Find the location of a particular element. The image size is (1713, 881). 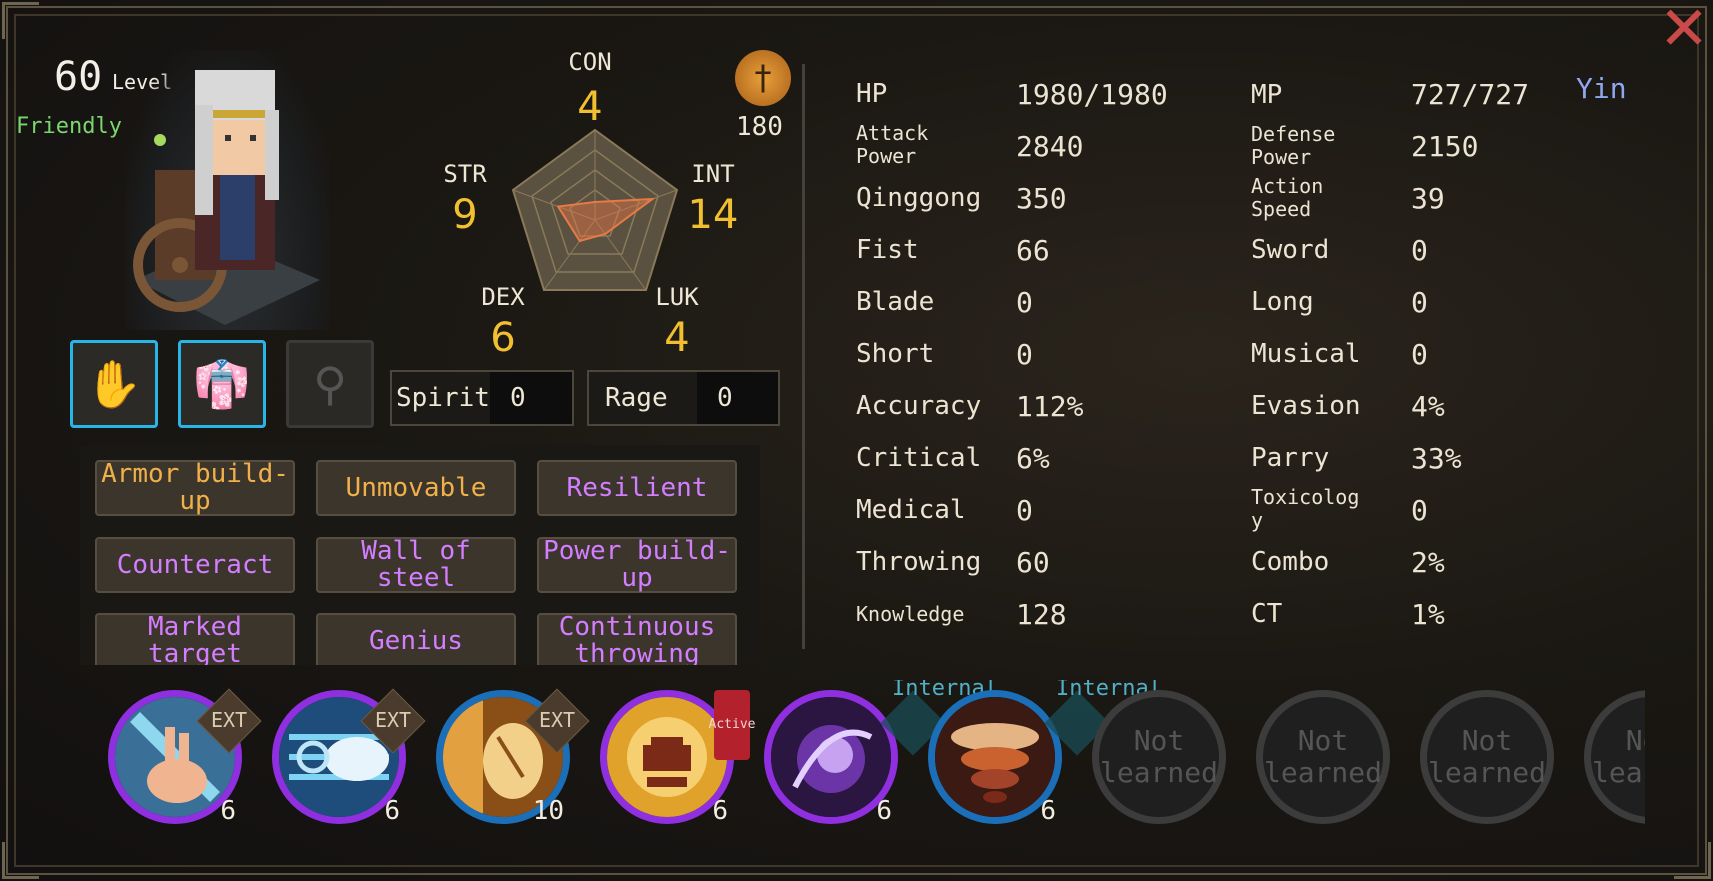

trait-badge: Marked target is located at coordinates (195, 639).